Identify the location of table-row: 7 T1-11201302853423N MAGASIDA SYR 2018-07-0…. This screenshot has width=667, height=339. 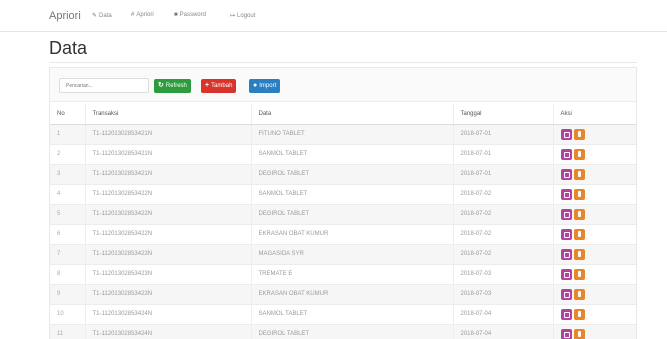
(343, 253).